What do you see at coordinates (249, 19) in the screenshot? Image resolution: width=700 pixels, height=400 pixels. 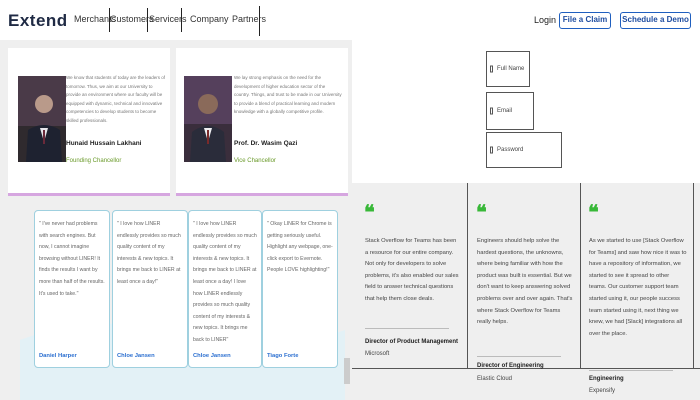 I see `nav-partners: Partners` at bounding box center [249, 19].